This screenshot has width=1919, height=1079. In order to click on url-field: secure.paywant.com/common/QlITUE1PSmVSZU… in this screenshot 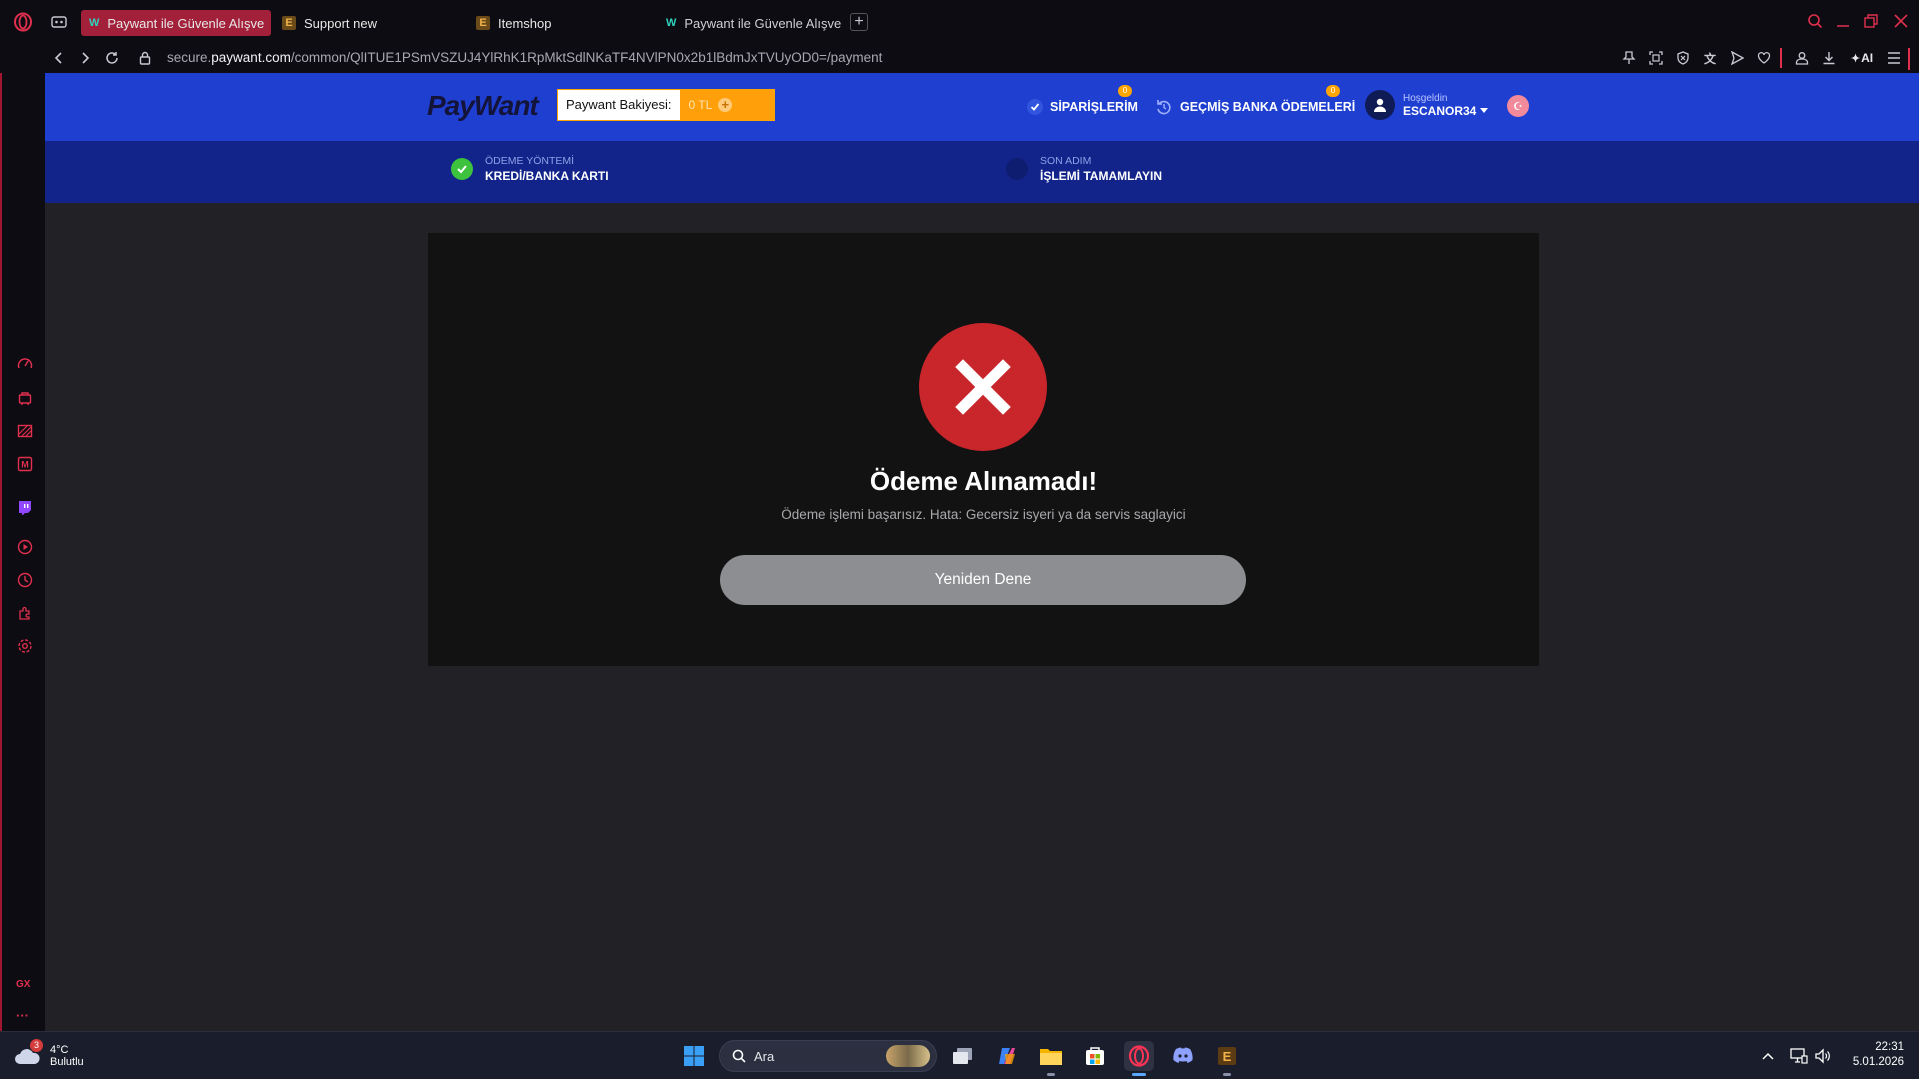, I will do `click(617, 59)`.